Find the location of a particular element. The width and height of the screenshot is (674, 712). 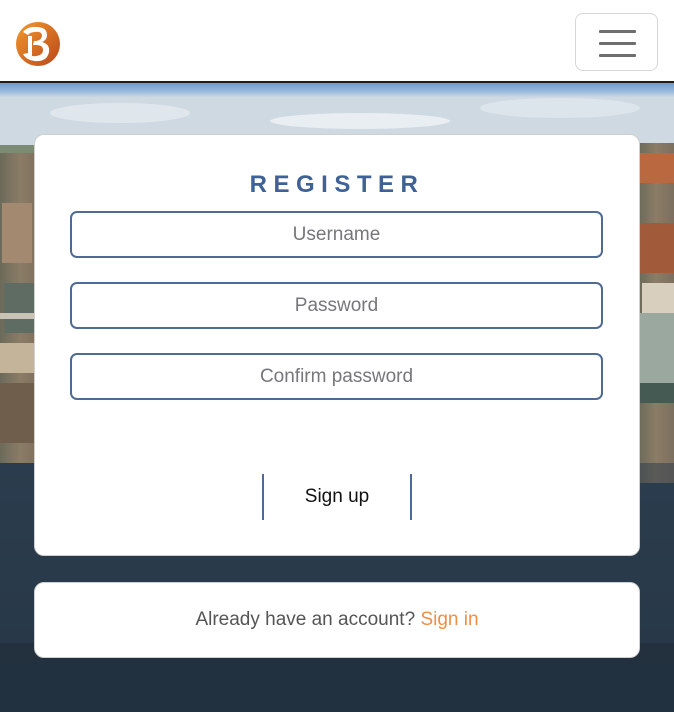

username-input is located at coordinates (336, 234).